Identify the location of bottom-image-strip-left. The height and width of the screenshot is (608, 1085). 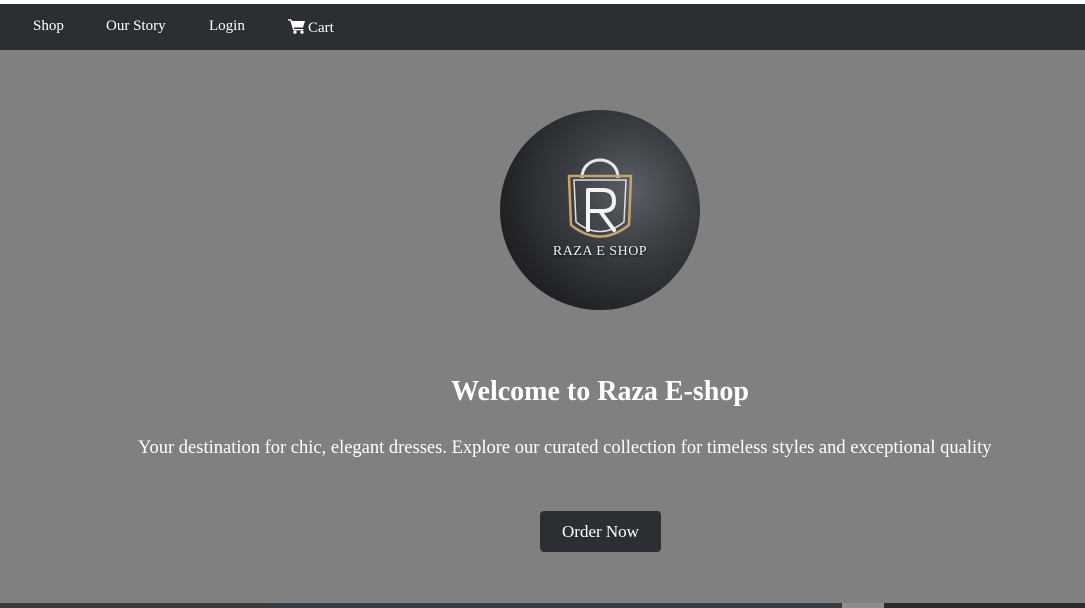
(131, 605).